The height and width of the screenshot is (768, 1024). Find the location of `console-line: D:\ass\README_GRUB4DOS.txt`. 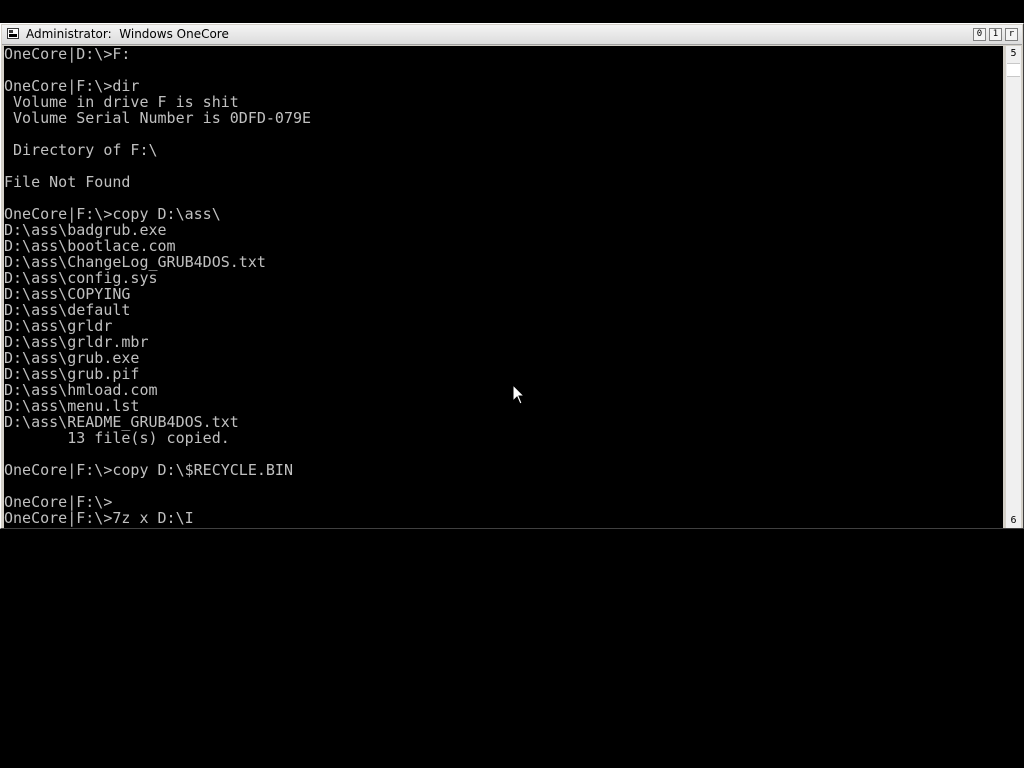

console-line: D:\ass\README_GRUB4DOS.txt is located at coordinates (121, 422).